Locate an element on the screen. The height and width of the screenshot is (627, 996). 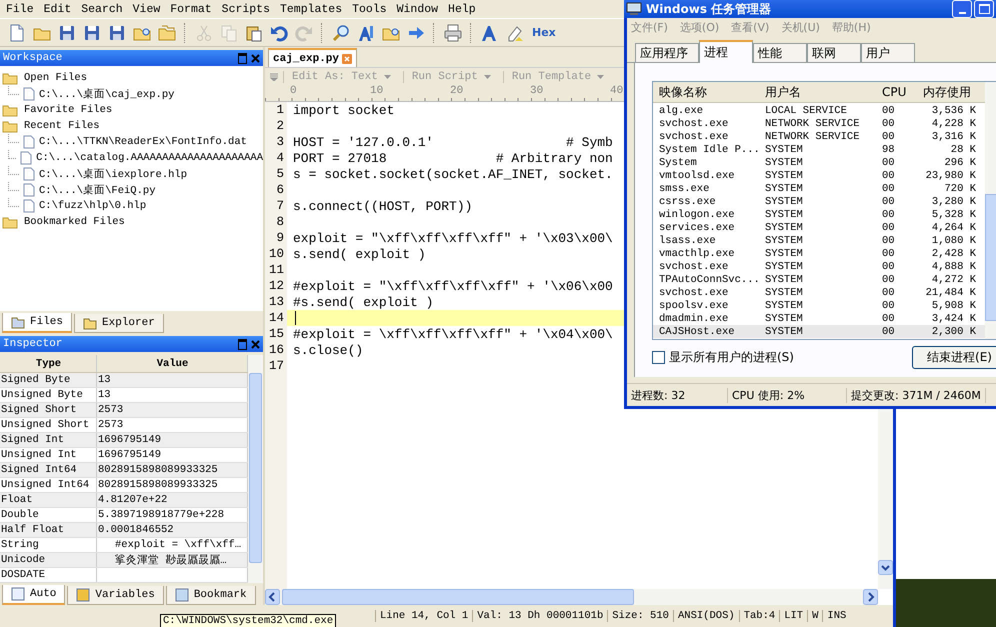
column-header: 用户名 is located at coordinates (815, 92).